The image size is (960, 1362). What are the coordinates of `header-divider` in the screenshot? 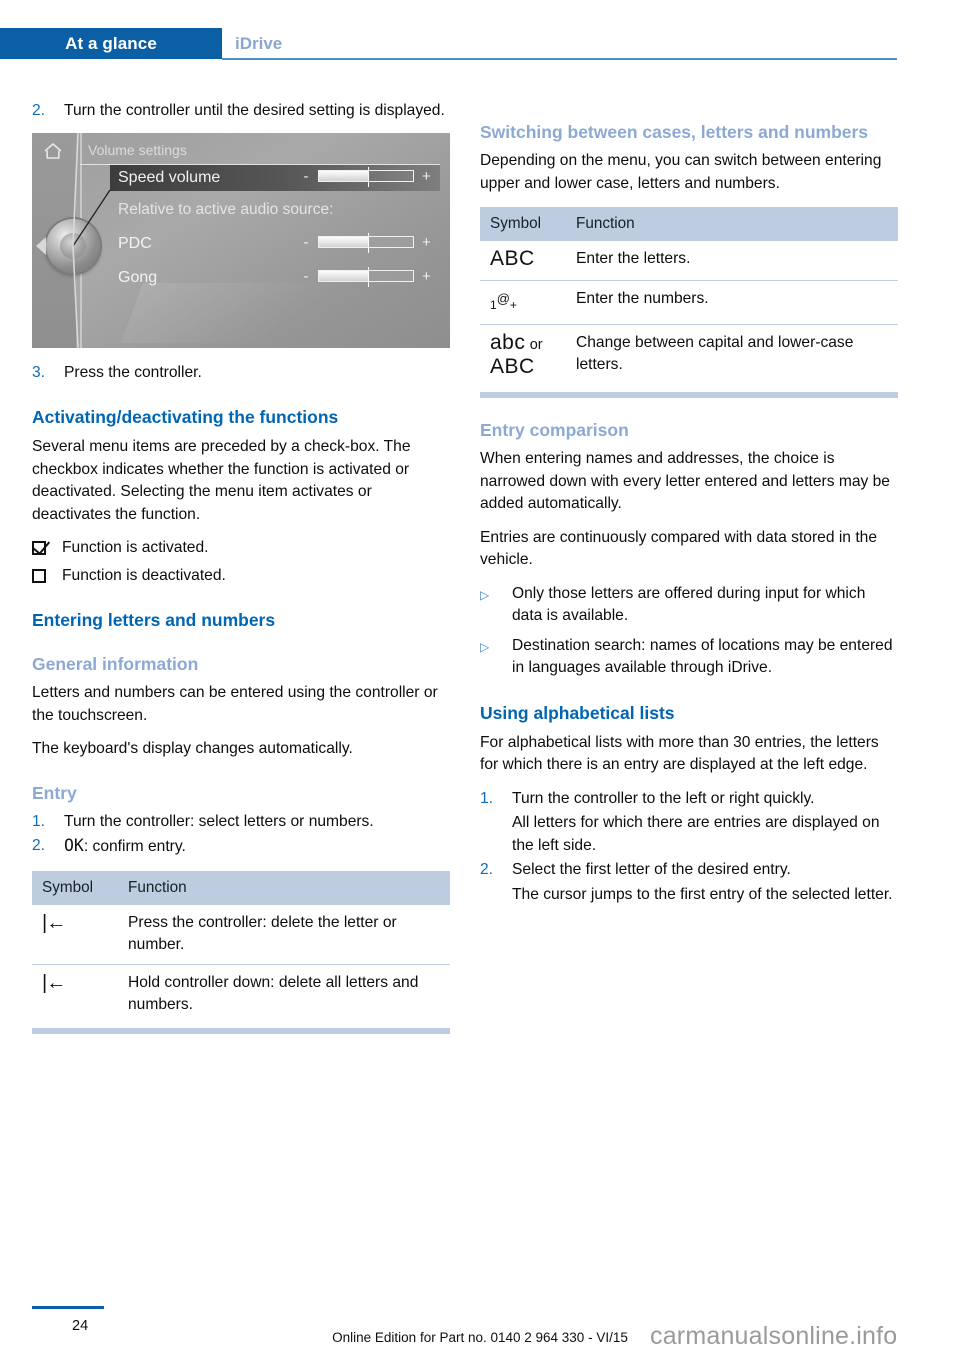 It's located at (559, 59).